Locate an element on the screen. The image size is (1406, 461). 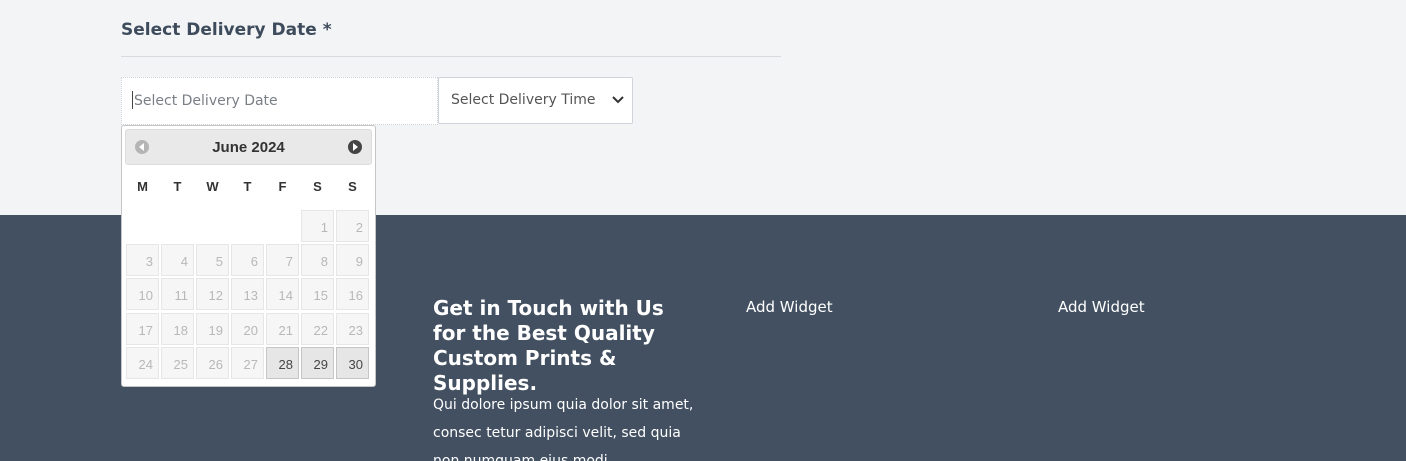
calendar-week-row: 10 11 12 13 14 15 16 is located at coordinates (248, 294).